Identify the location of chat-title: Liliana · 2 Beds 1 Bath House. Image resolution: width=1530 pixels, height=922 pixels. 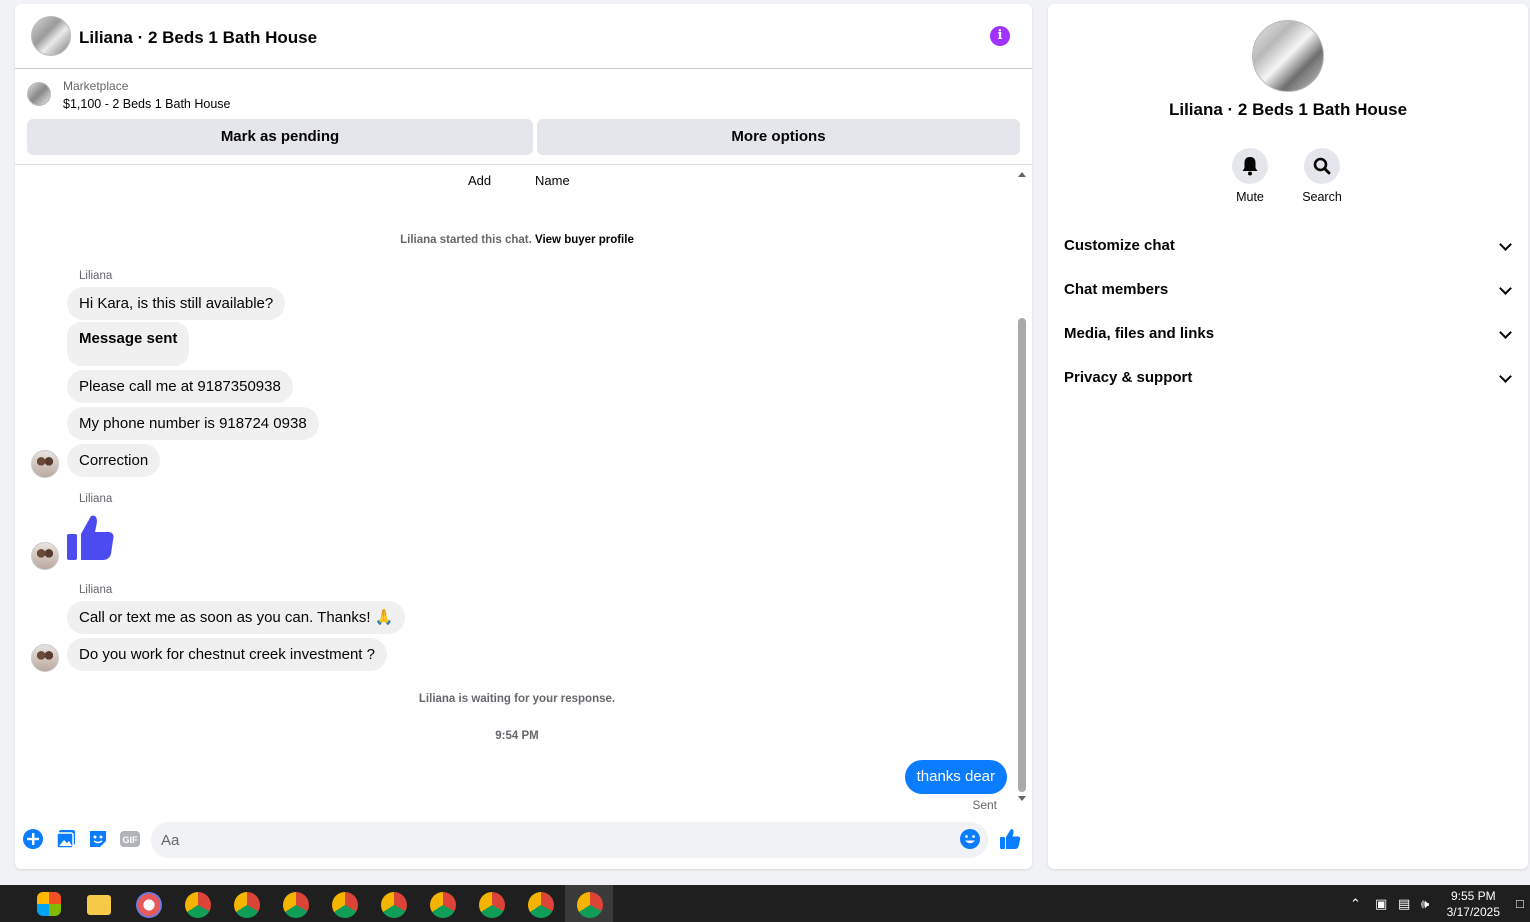
(198, 38).